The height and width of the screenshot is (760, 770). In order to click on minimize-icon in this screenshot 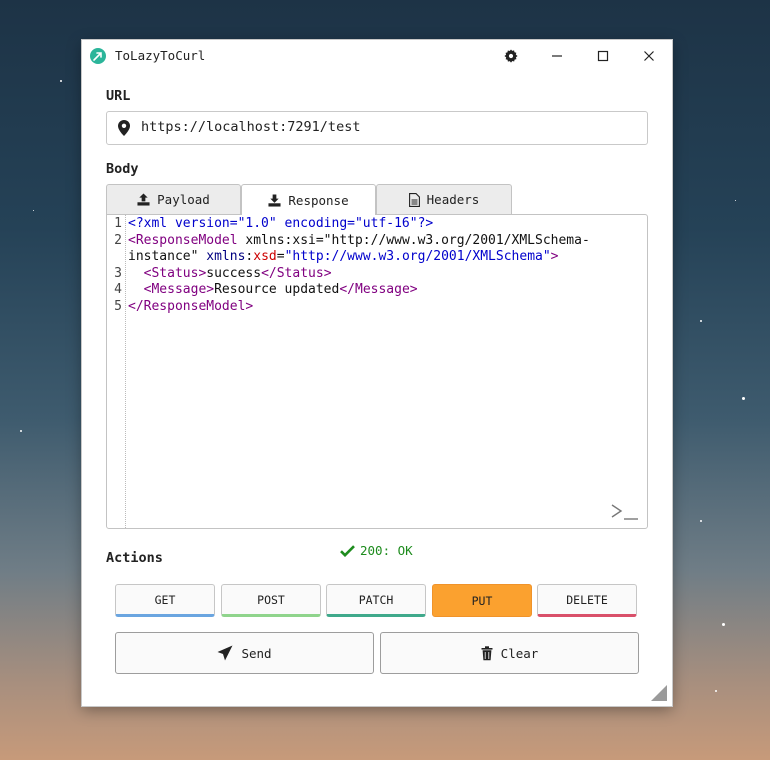, I will do `click(557, 56)`.